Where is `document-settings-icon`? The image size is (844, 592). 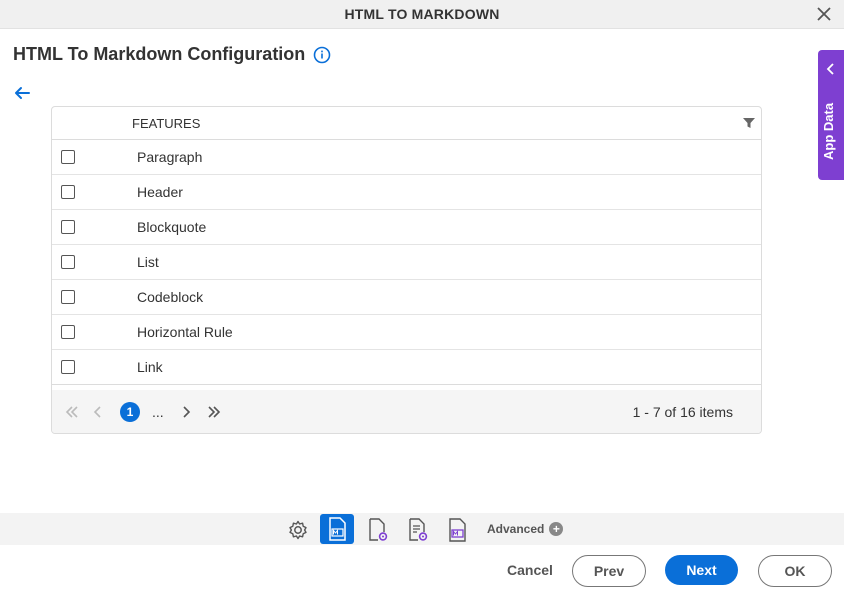 document-settings-icon is located at coordinates (418, 530).